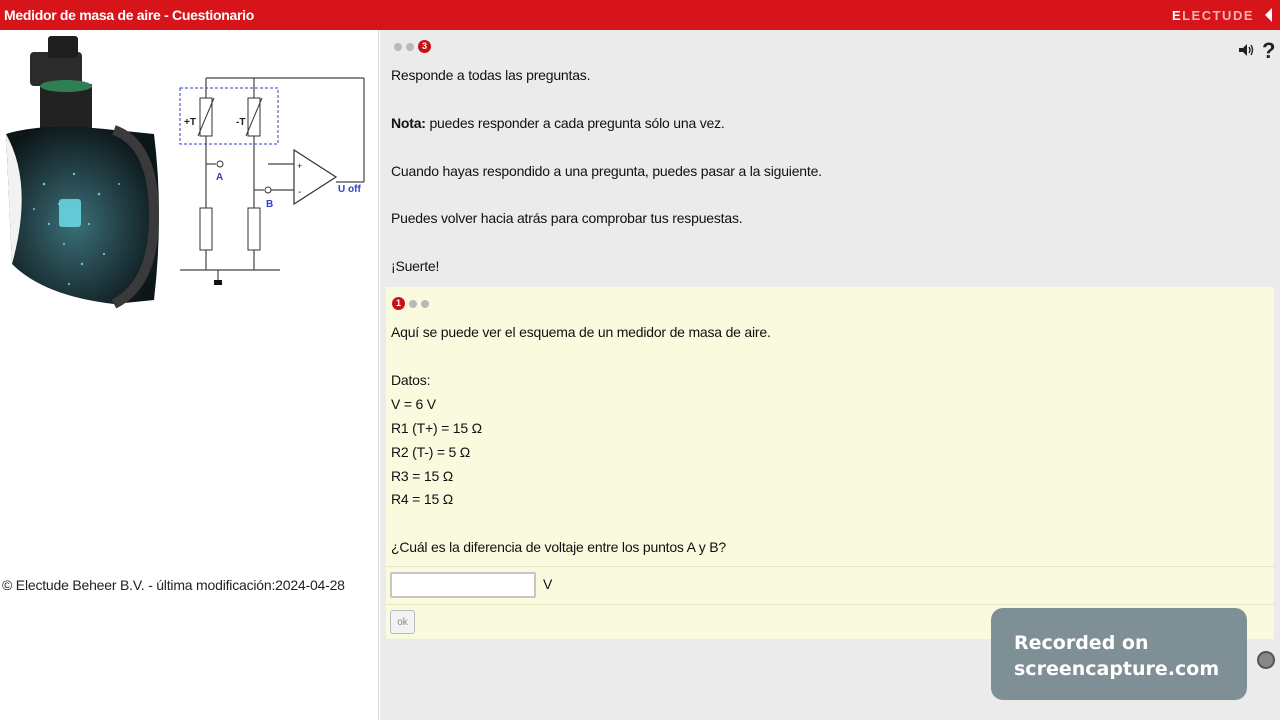 This screenshot has height=720, width=1280. What do you see at coordinates (398, 303) in the screenshot?
I see `step-dot-active: 1` at bounding box center [398, 303].